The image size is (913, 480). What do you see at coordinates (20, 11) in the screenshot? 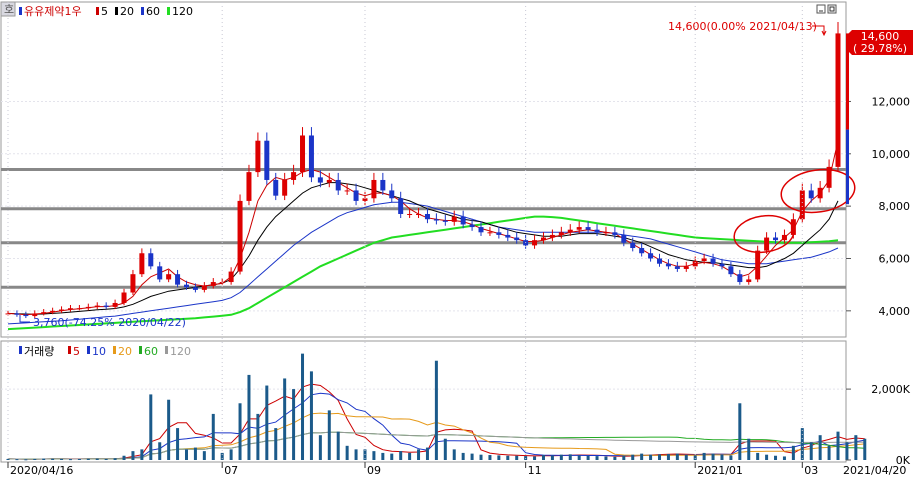
I see `legend-marker-title` at bounding box center [20, 11].